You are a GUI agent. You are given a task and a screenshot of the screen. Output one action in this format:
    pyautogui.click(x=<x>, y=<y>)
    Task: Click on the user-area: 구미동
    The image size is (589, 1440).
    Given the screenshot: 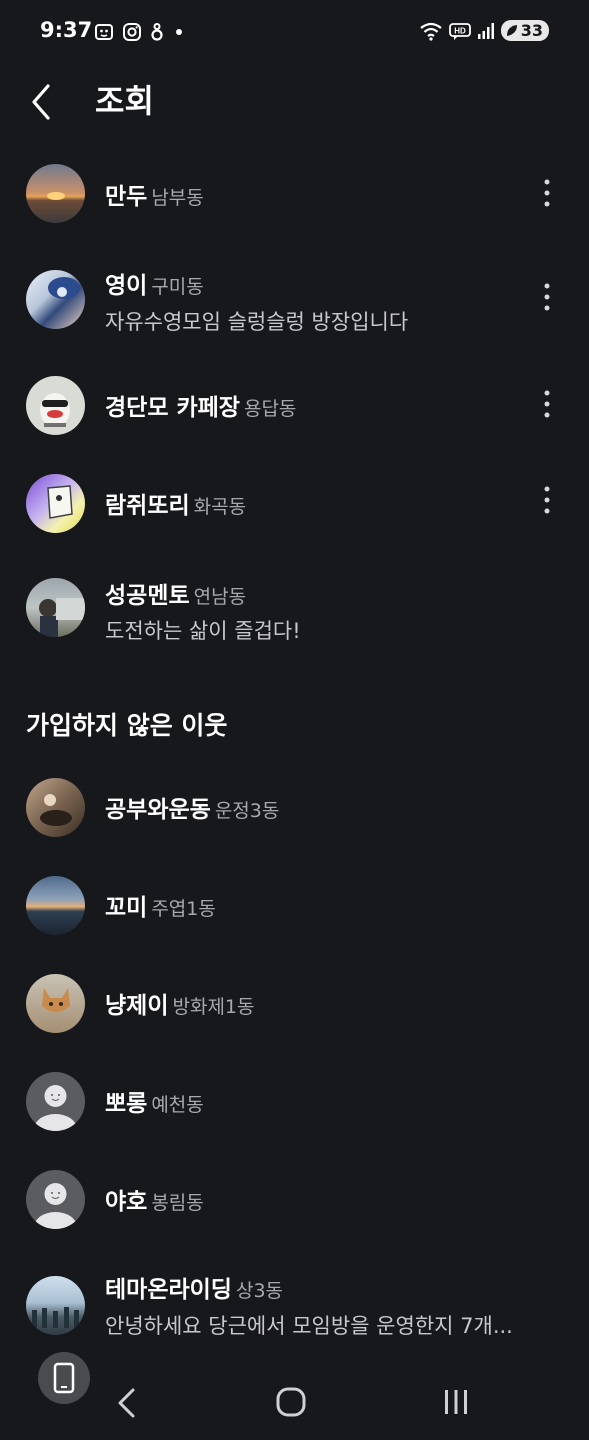 What is the action you would take?
    pyautogui.click(x=177, y=287)
    